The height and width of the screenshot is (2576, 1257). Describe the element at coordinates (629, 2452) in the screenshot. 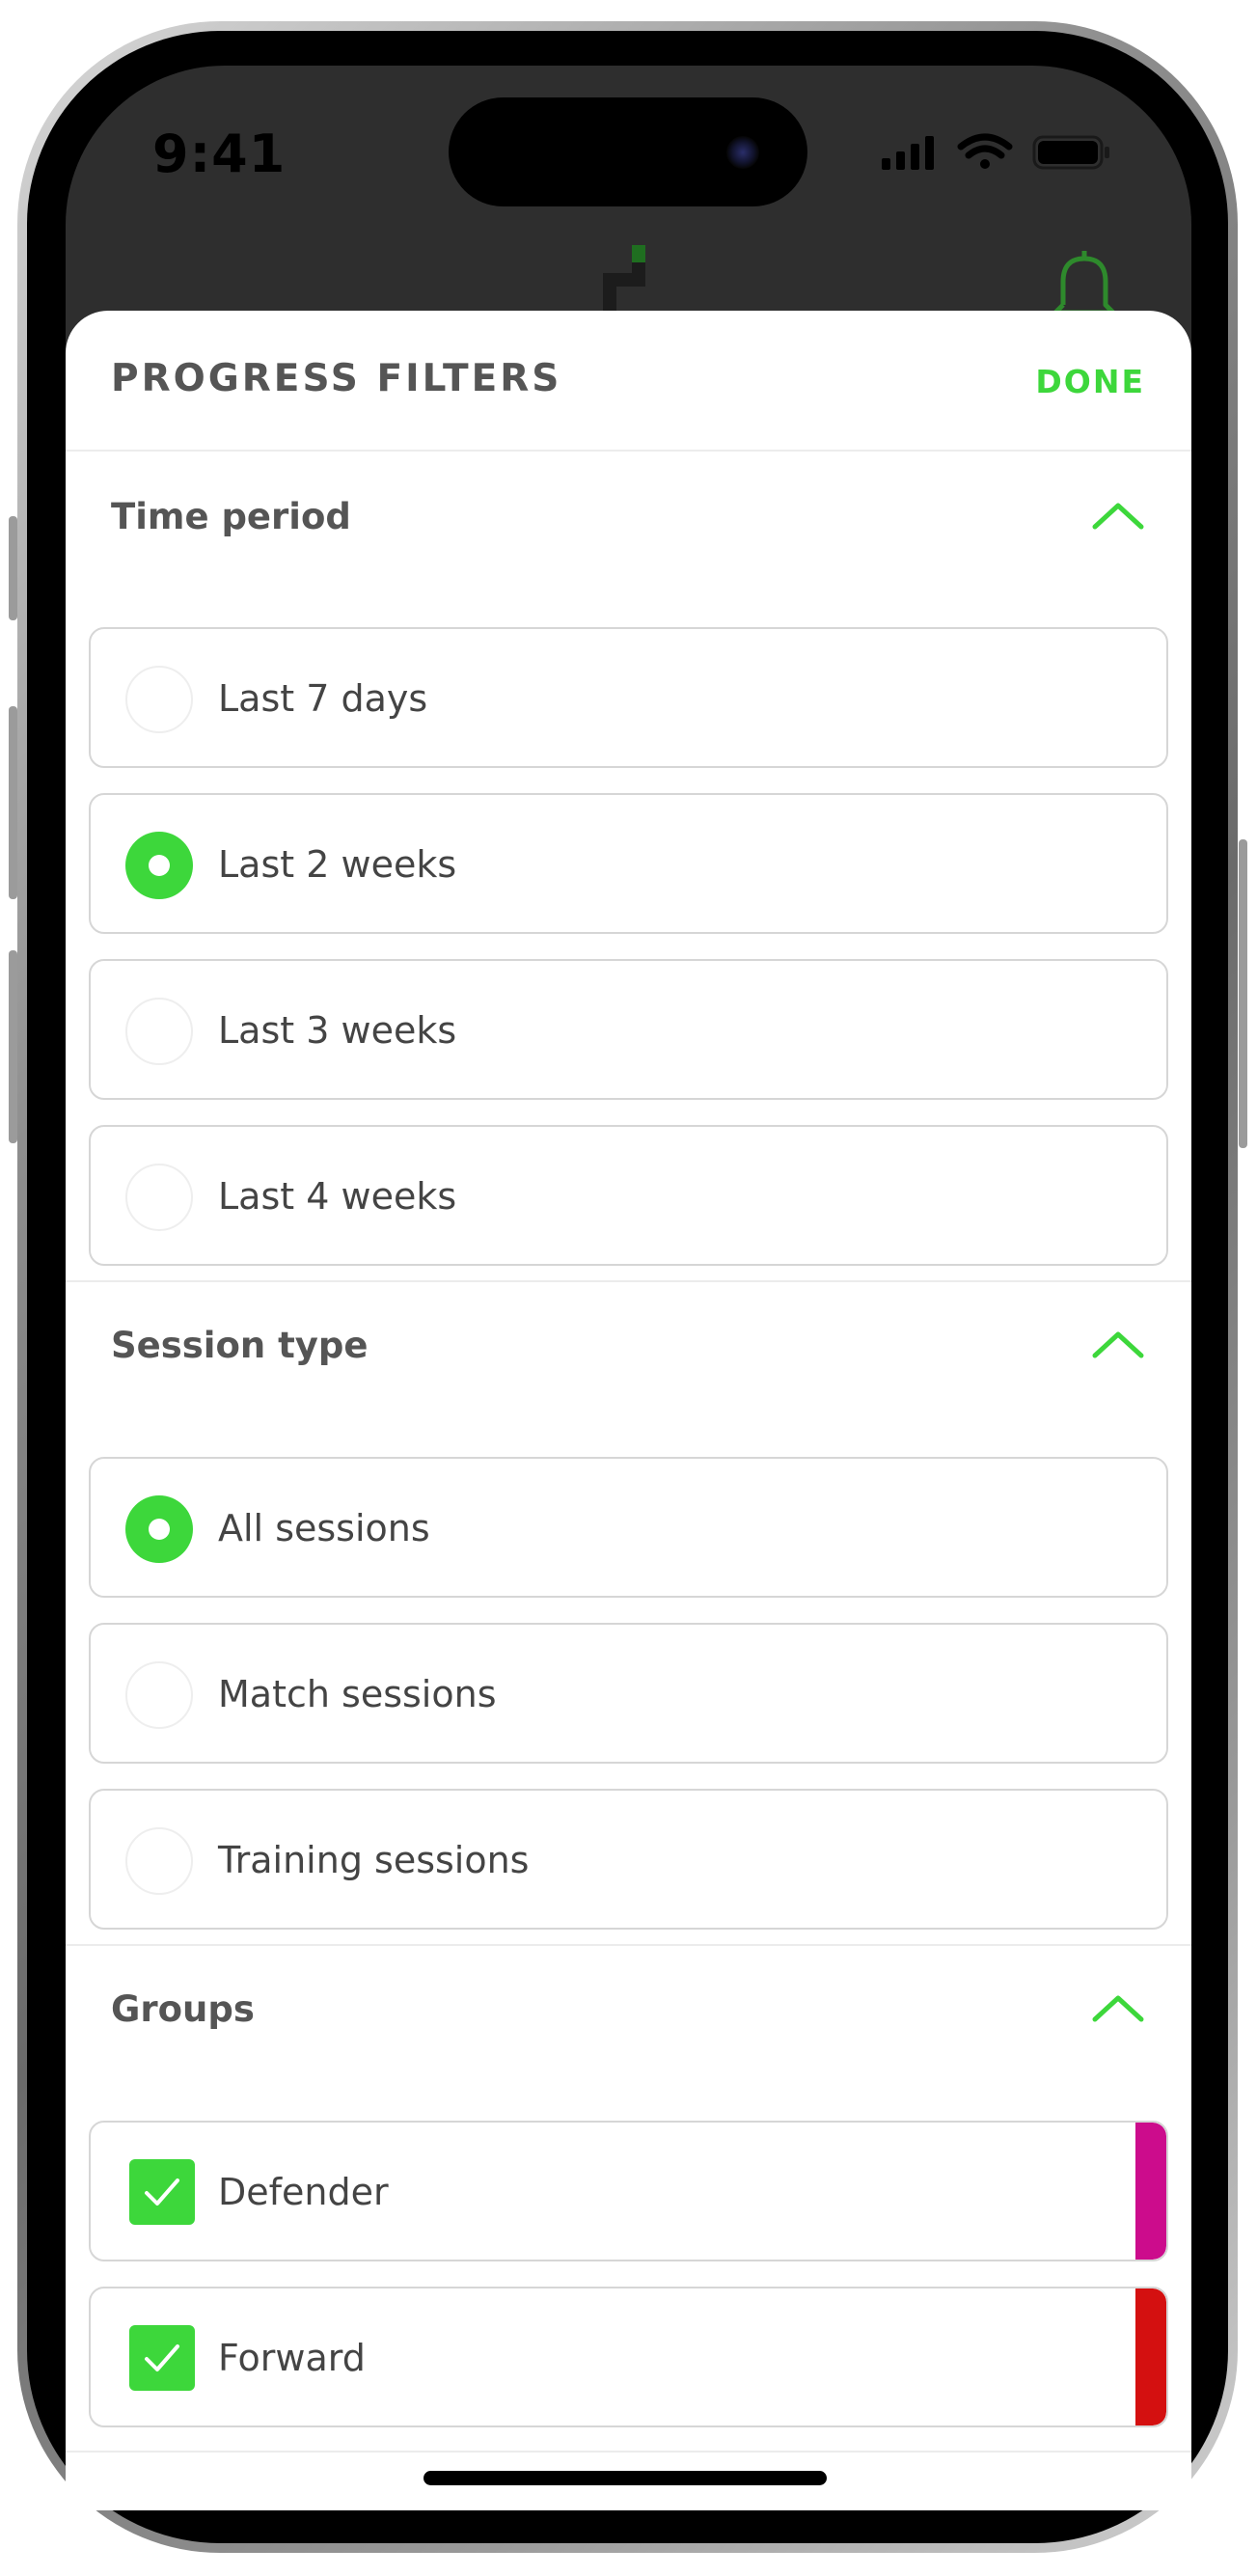

I see `section-divider` at that location.